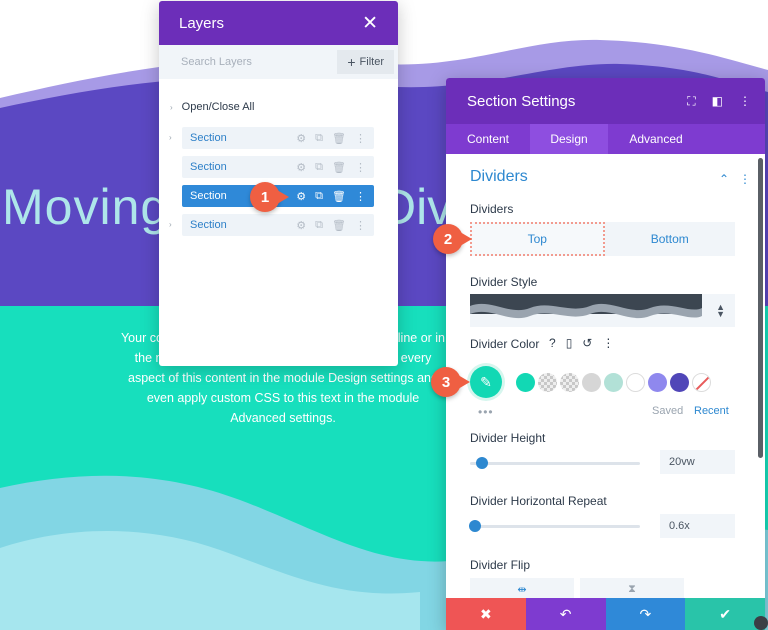 This screenshot has width=768, height=630. I want to click on redo-icon: ↷, so click(645, 613).